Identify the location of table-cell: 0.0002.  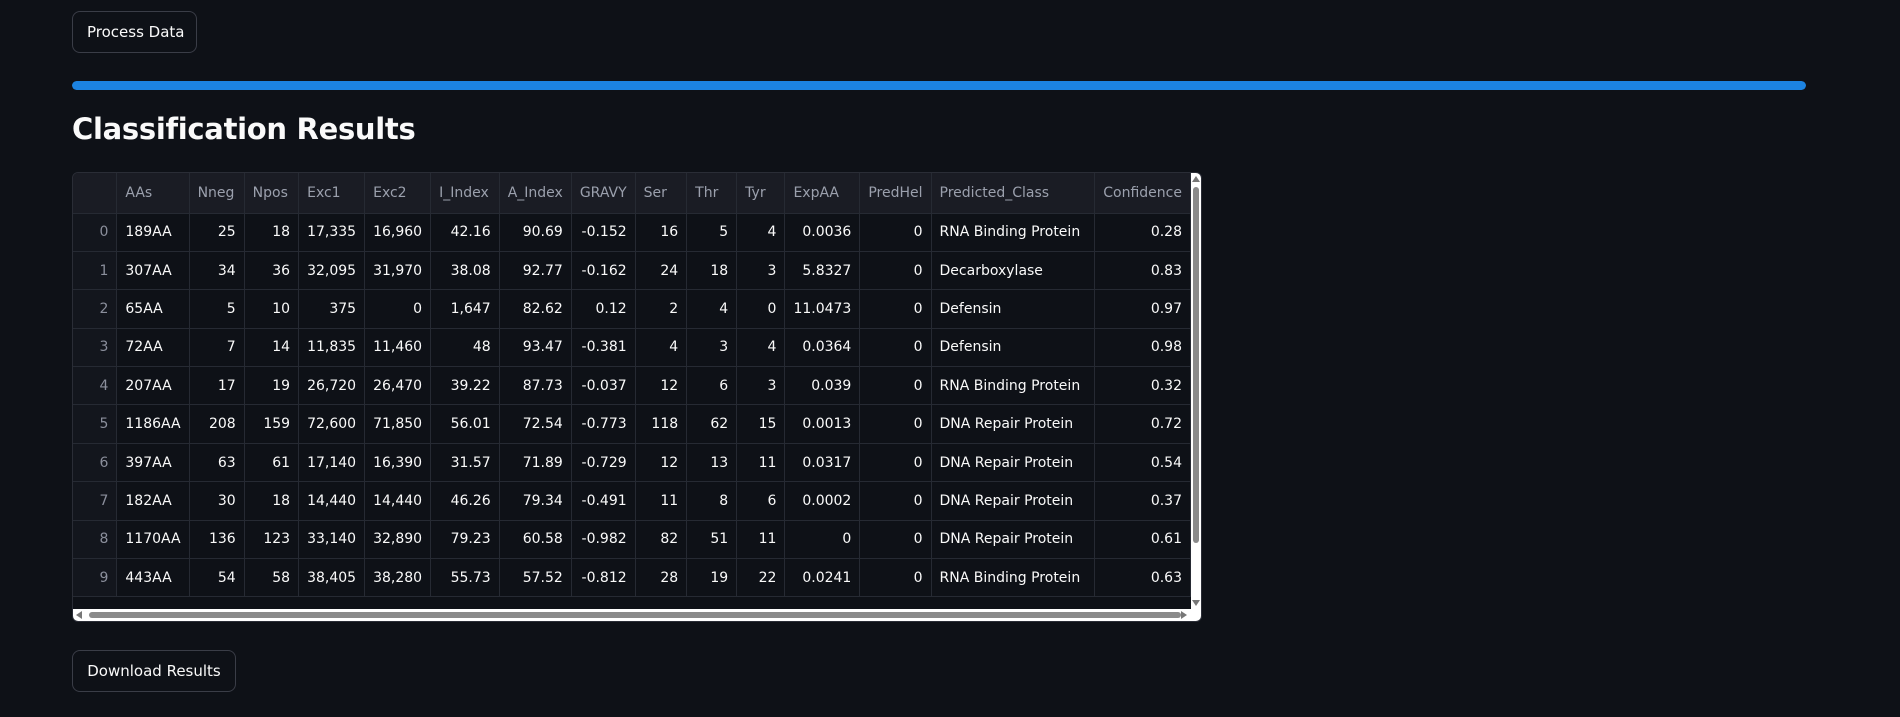
(822, 501).